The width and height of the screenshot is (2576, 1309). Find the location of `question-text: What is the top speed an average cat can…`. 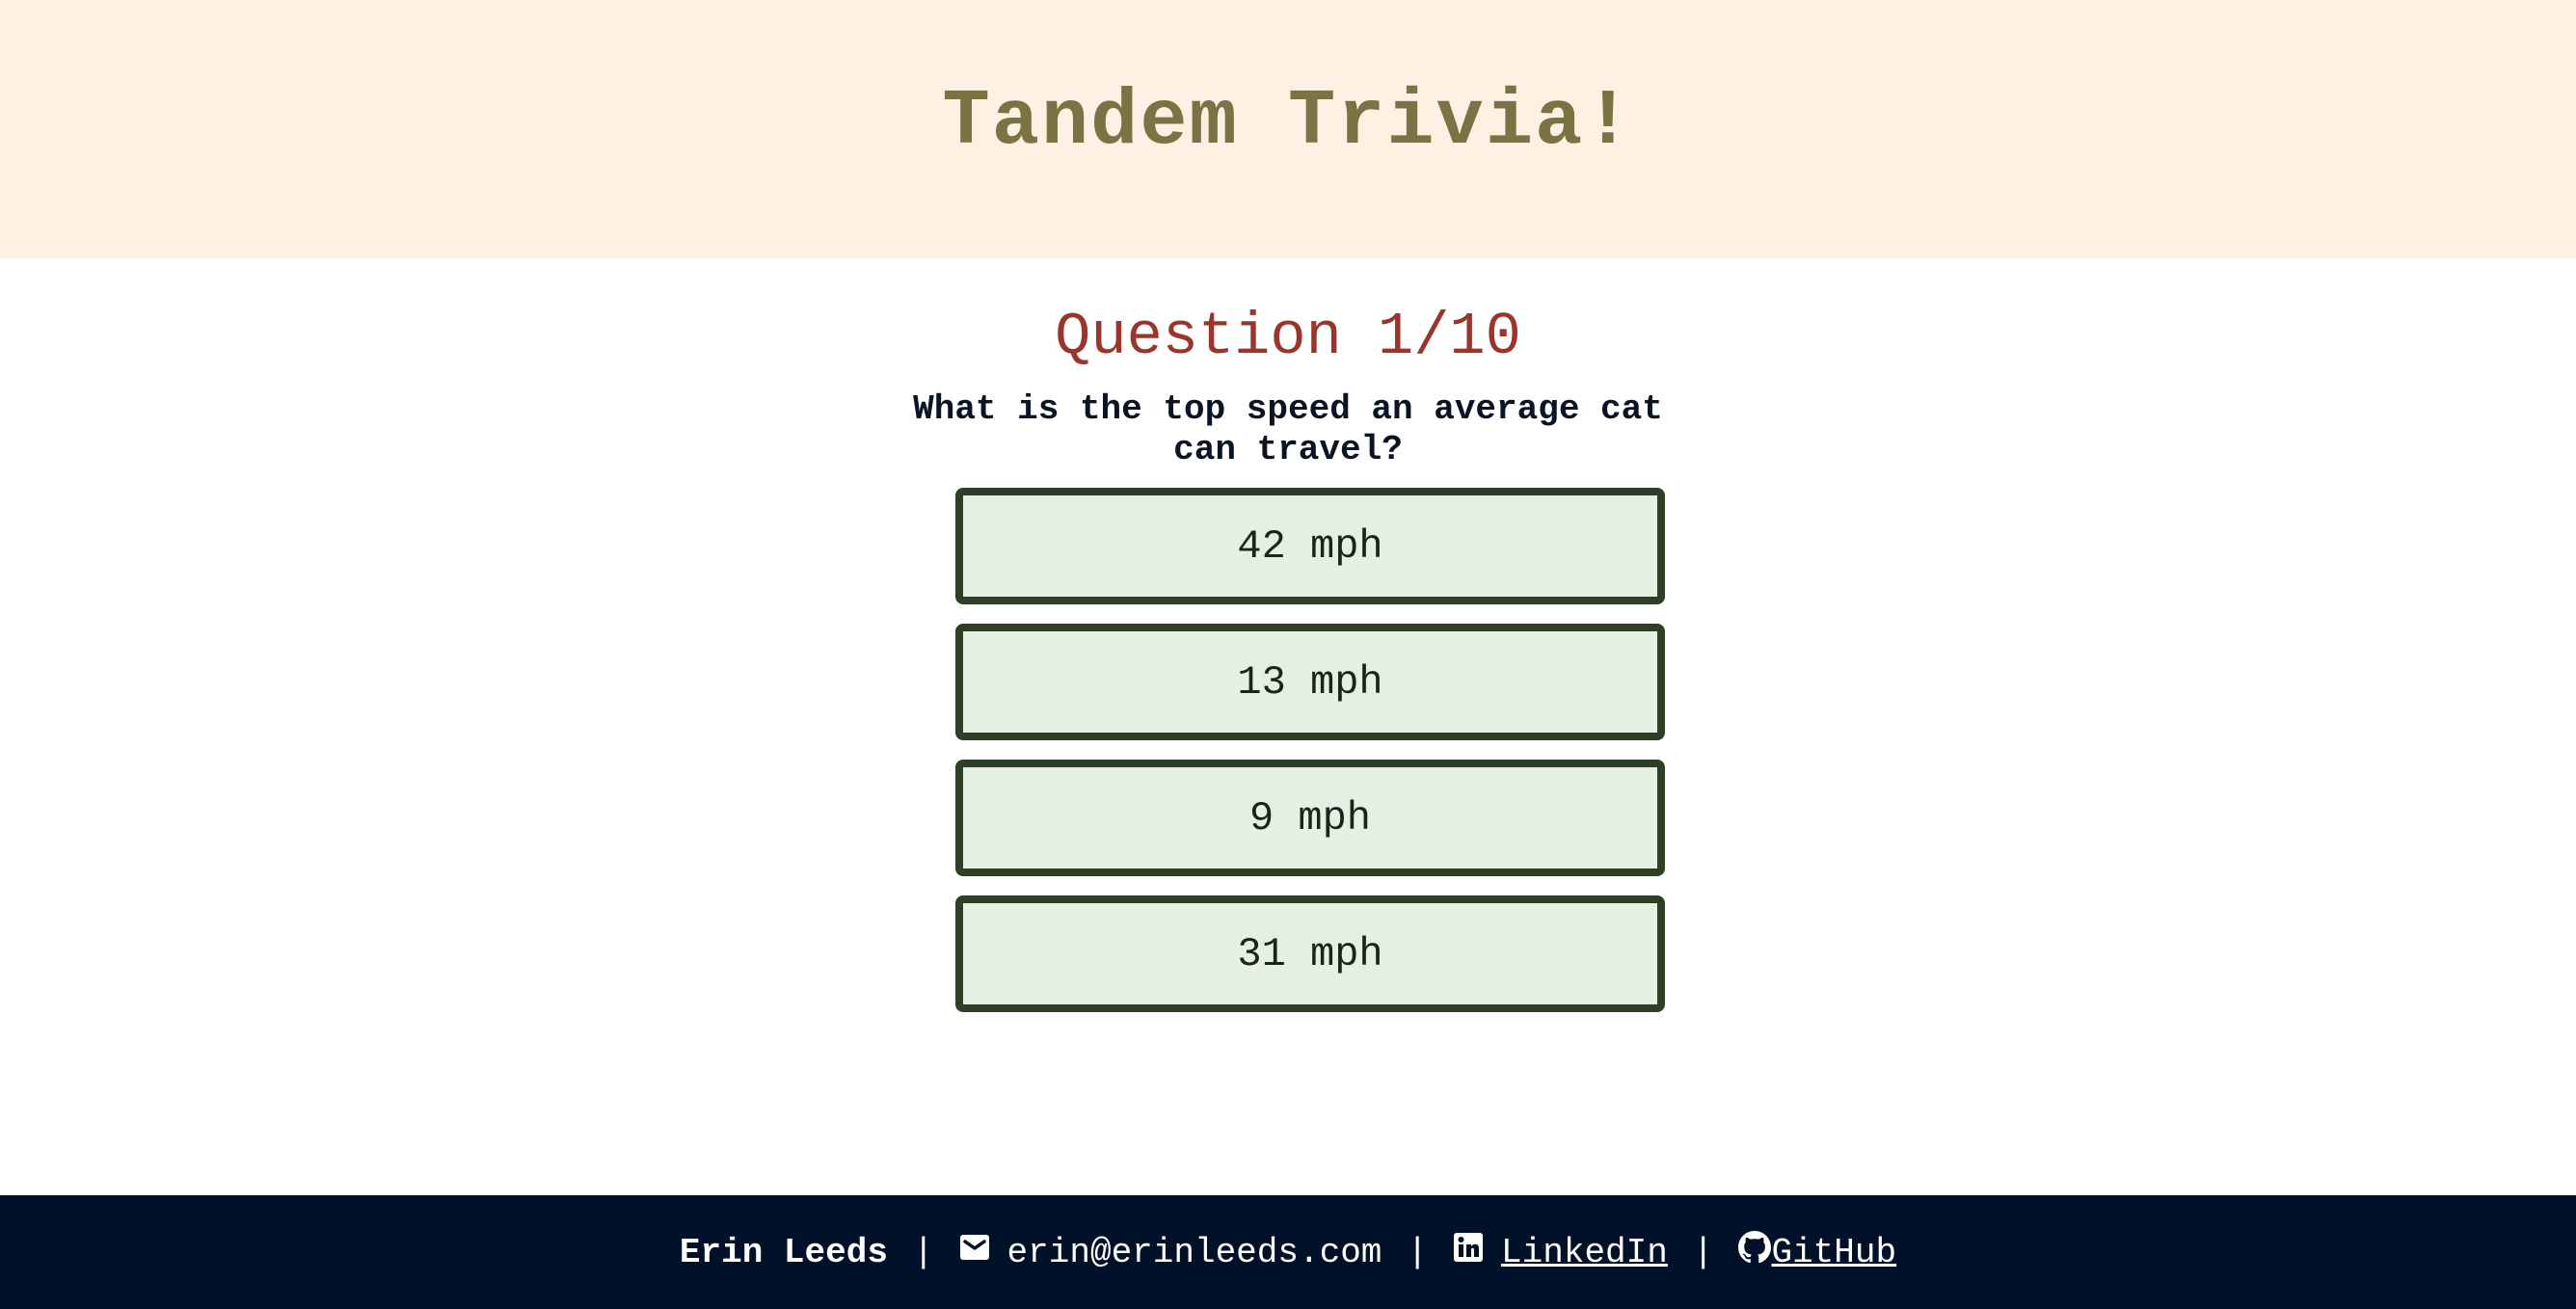

question-text: What is the top speed an average cat can… is located at coordinates (1288, 429).